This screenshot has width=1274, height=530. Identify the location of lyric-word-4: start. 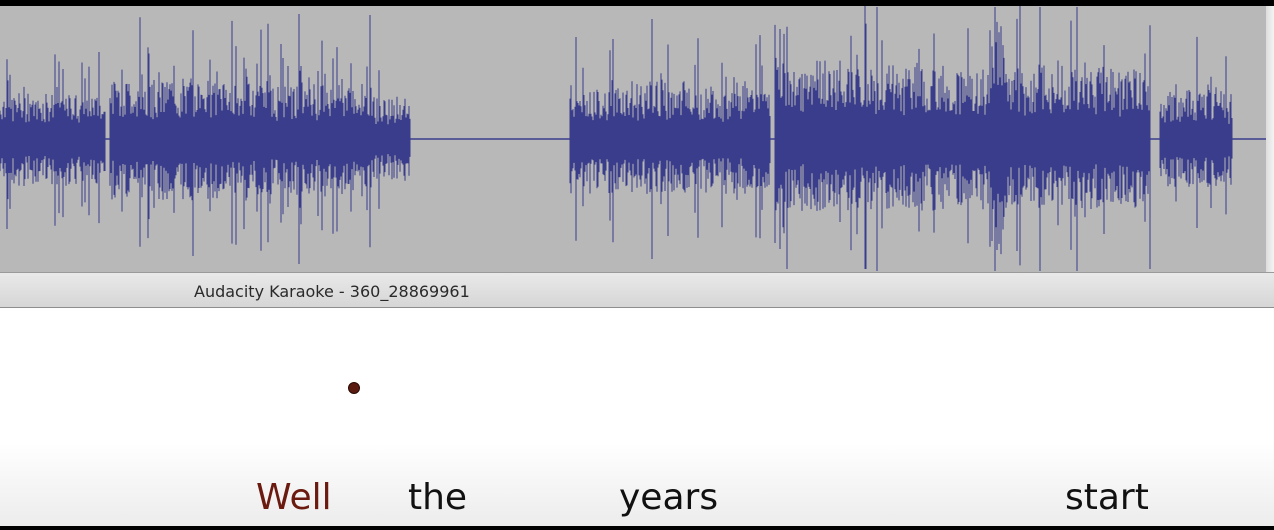
(1107, 497).